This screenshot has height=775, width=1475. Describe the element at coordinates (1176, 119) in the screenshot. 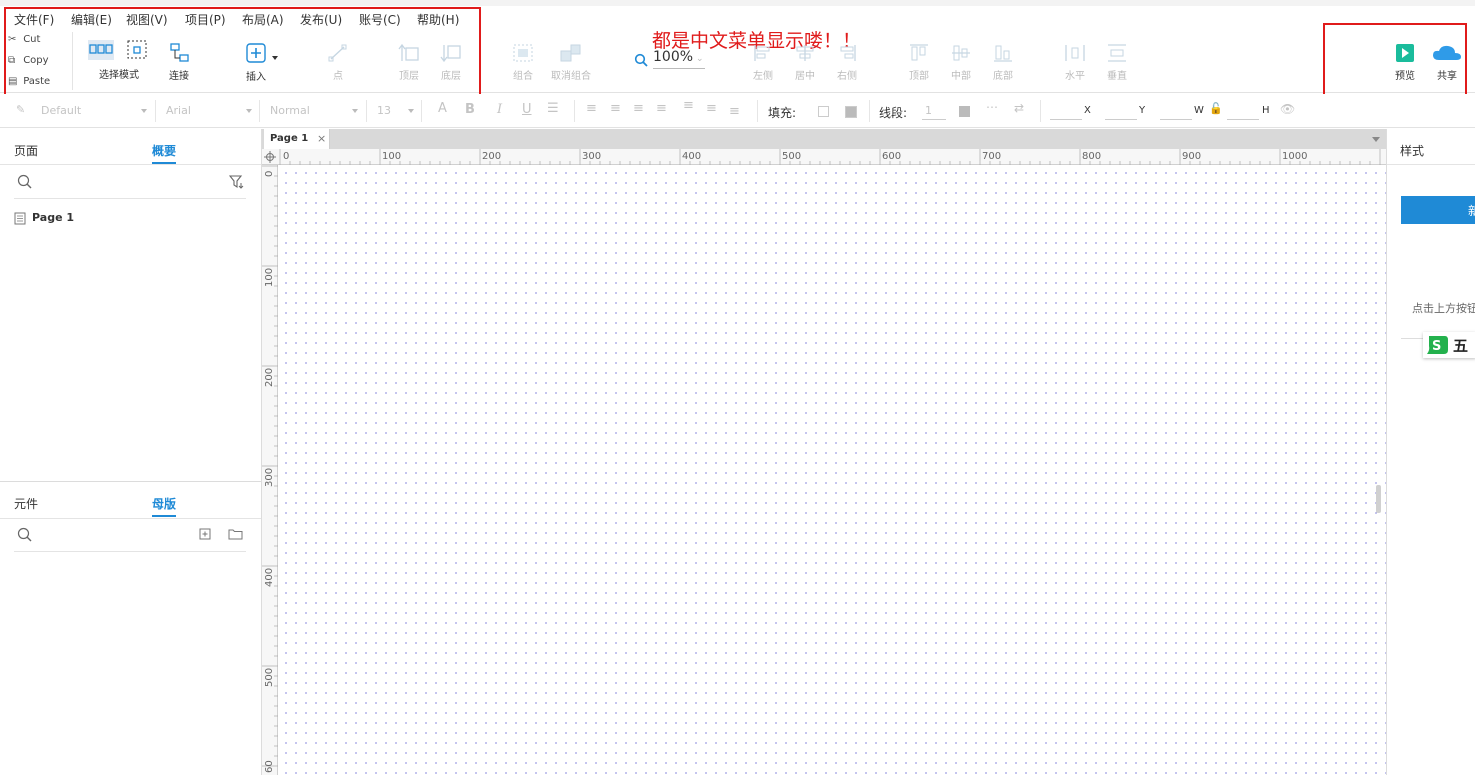

I see `w-input` at that location.